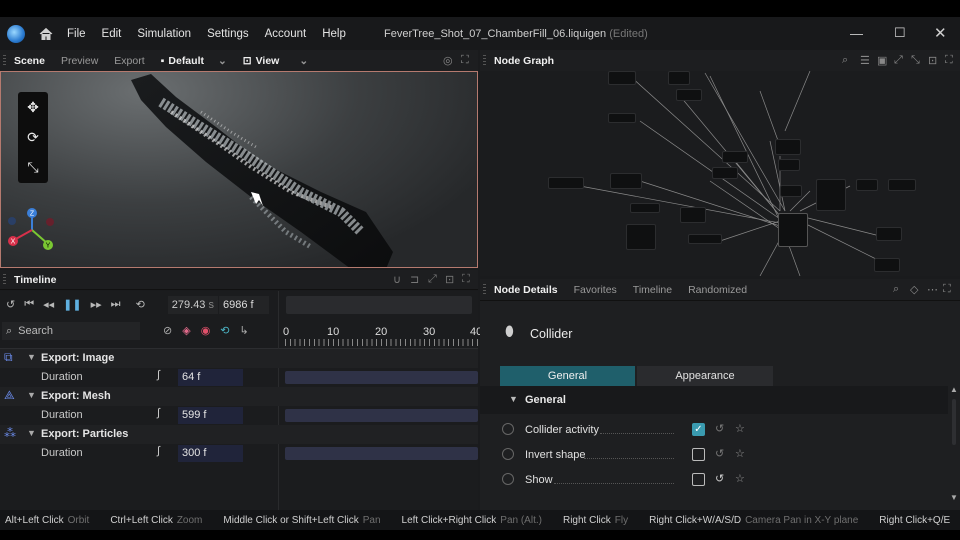  Describe the element at coordinates (48, 304) in the screenshot. I see `step-back-icon: ◂◂` at that location.